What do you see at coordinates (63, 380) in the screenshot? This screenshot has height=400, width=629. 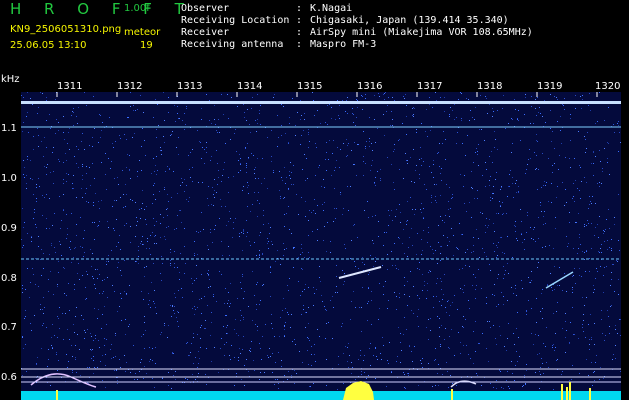 I see `meteor-echo` at bounding box center [63, 380].